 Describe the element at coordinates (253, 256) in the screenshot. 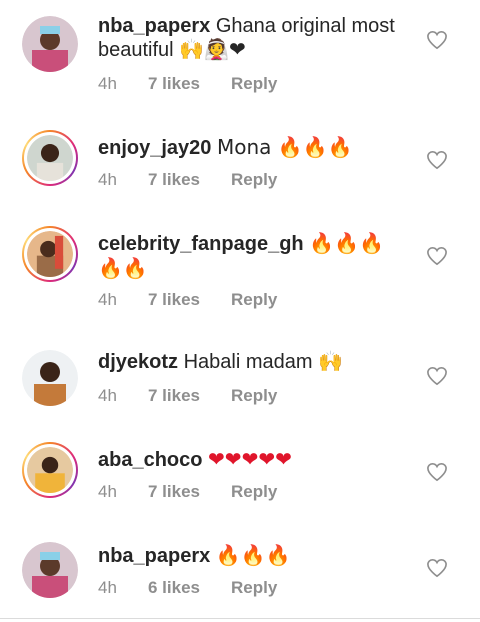

I see `comment-text-block: celebrity_fanpage_gh 🔥🔥🔥🔥🔥` at that location.